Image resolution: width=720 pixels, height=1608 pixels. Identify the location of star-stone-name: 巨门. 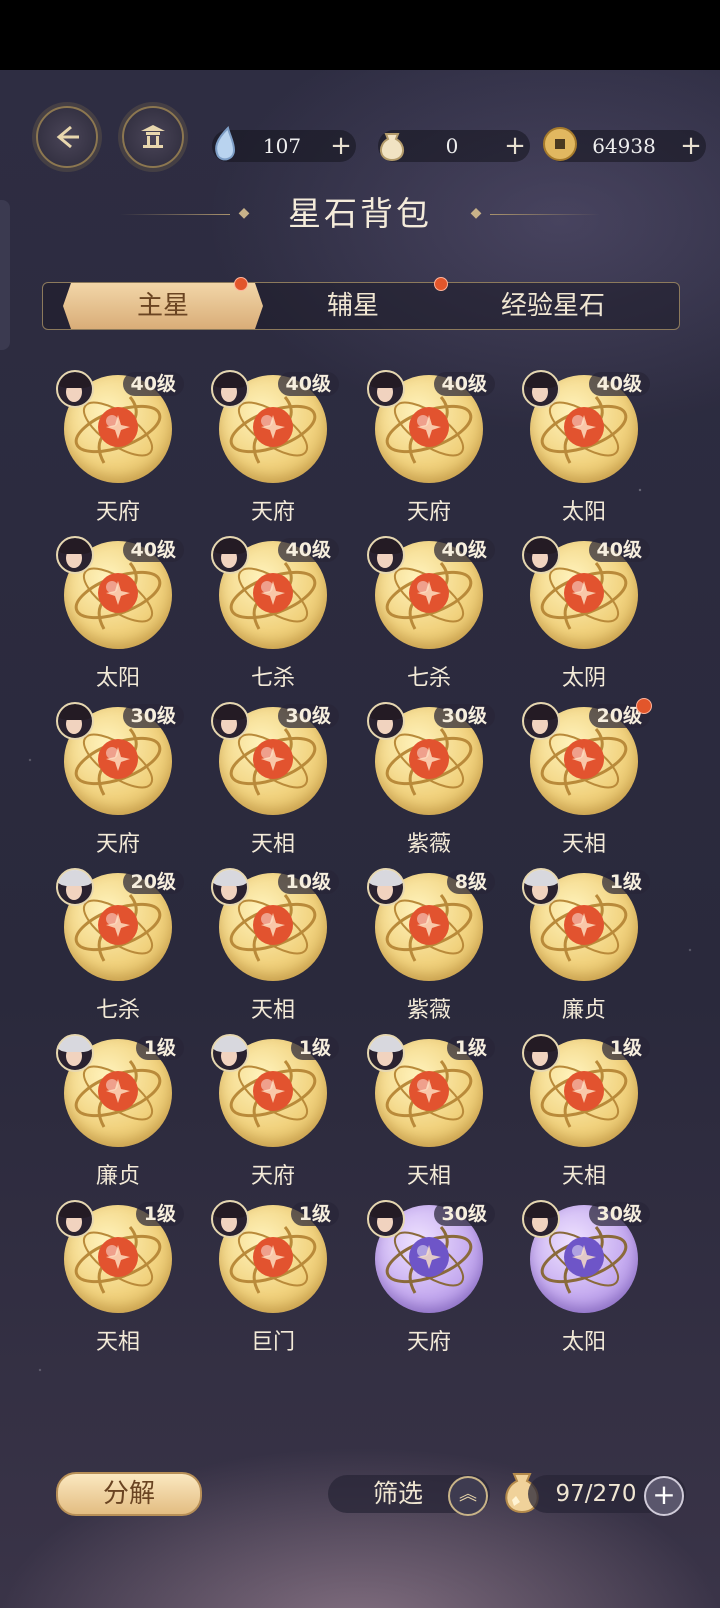
(272, 1342).